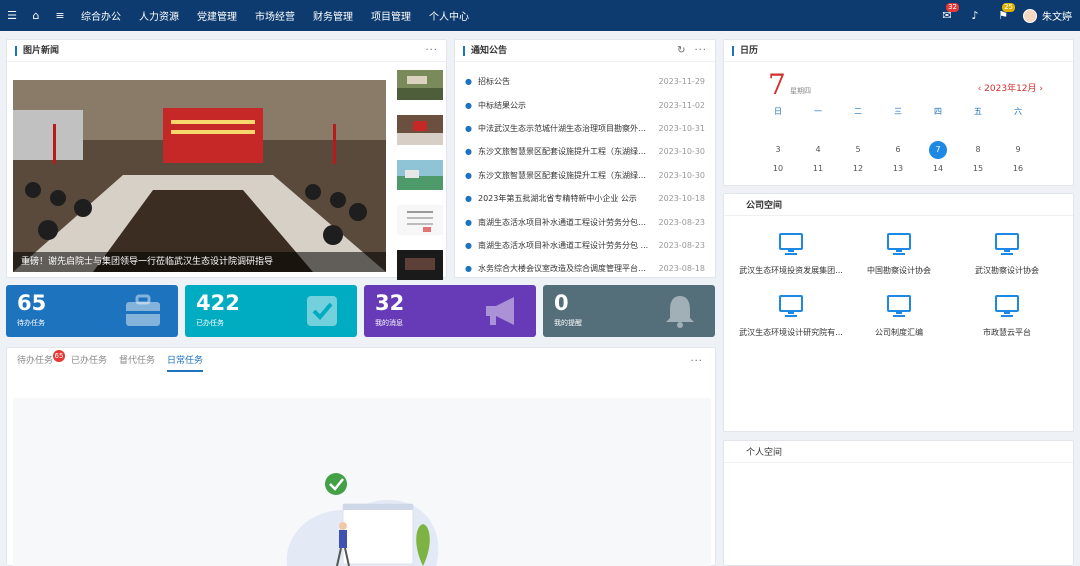  Describe the element at coordinates (975, 15) in the screenshot. I see `bell-icon: ♪` at that location.